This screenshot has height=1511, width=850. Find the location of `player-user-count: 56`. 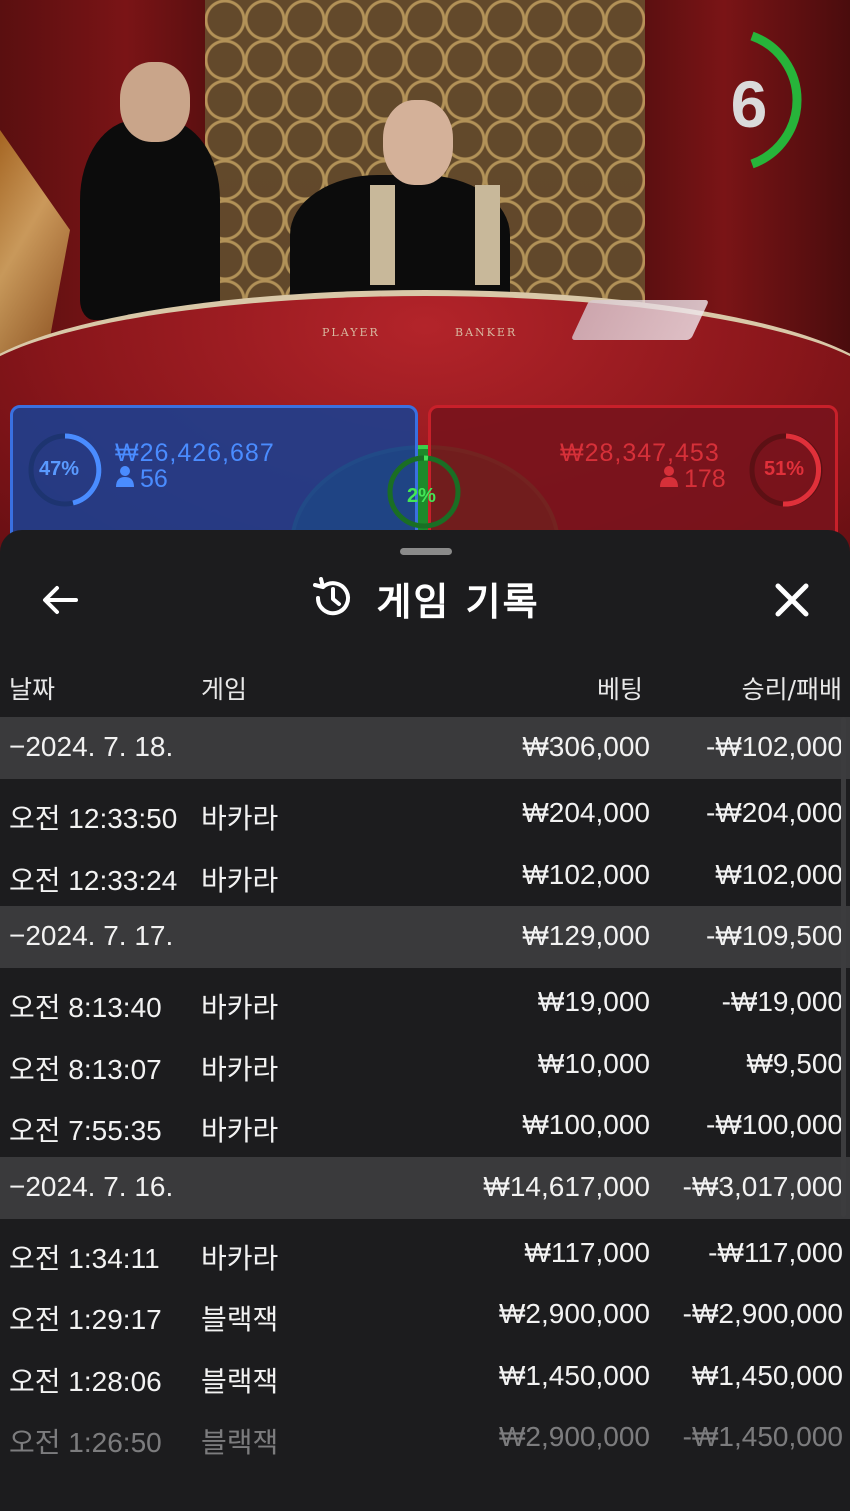

player-user-count: 56 is located at coordinates (154, 479).